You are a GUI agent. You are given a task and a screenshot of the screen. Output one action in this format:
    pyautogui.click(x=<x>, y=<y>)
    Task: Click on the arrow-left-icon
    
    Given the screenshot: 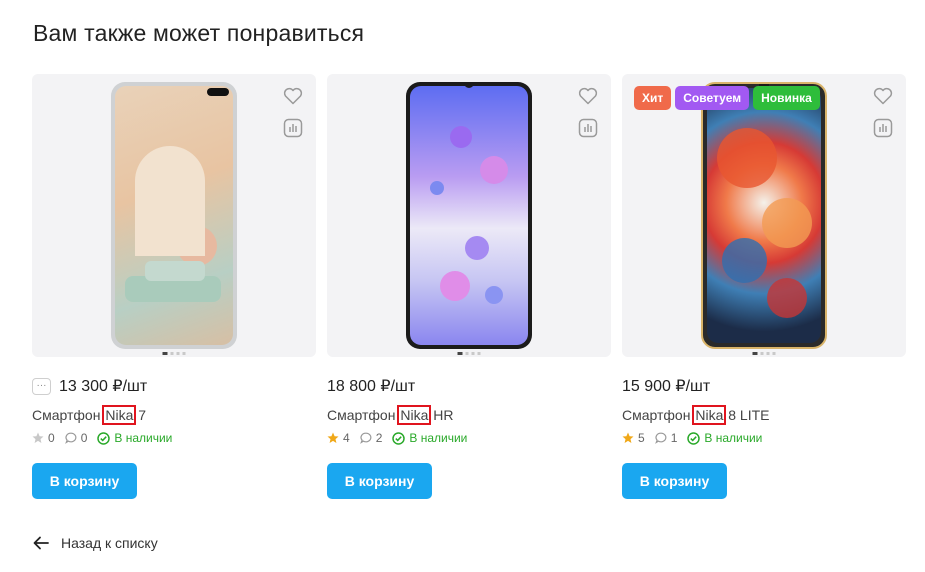 What is the action you would take?
    pyautogui.click(x=41, y=543)
    